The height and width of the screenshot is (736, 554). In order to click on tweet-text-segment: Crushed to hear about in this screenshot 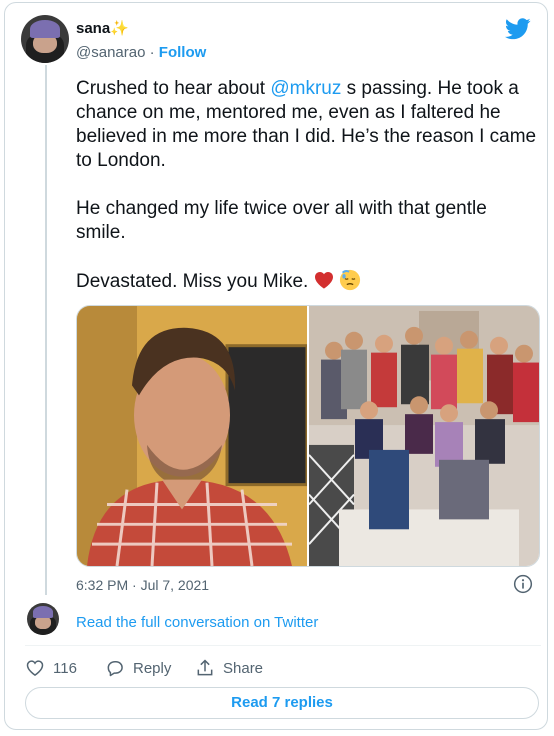, I will do `click(173, 88)`.